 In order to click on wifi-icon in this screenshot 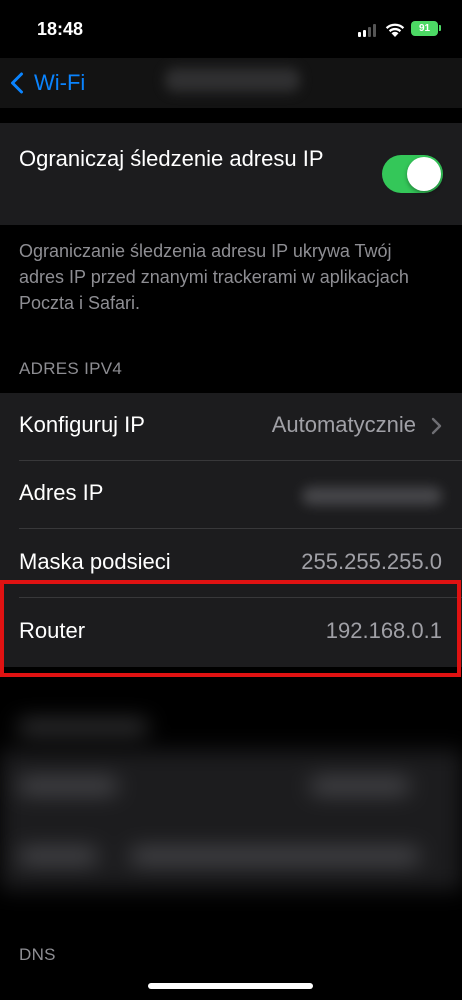, I will do `click(395, 30)`.